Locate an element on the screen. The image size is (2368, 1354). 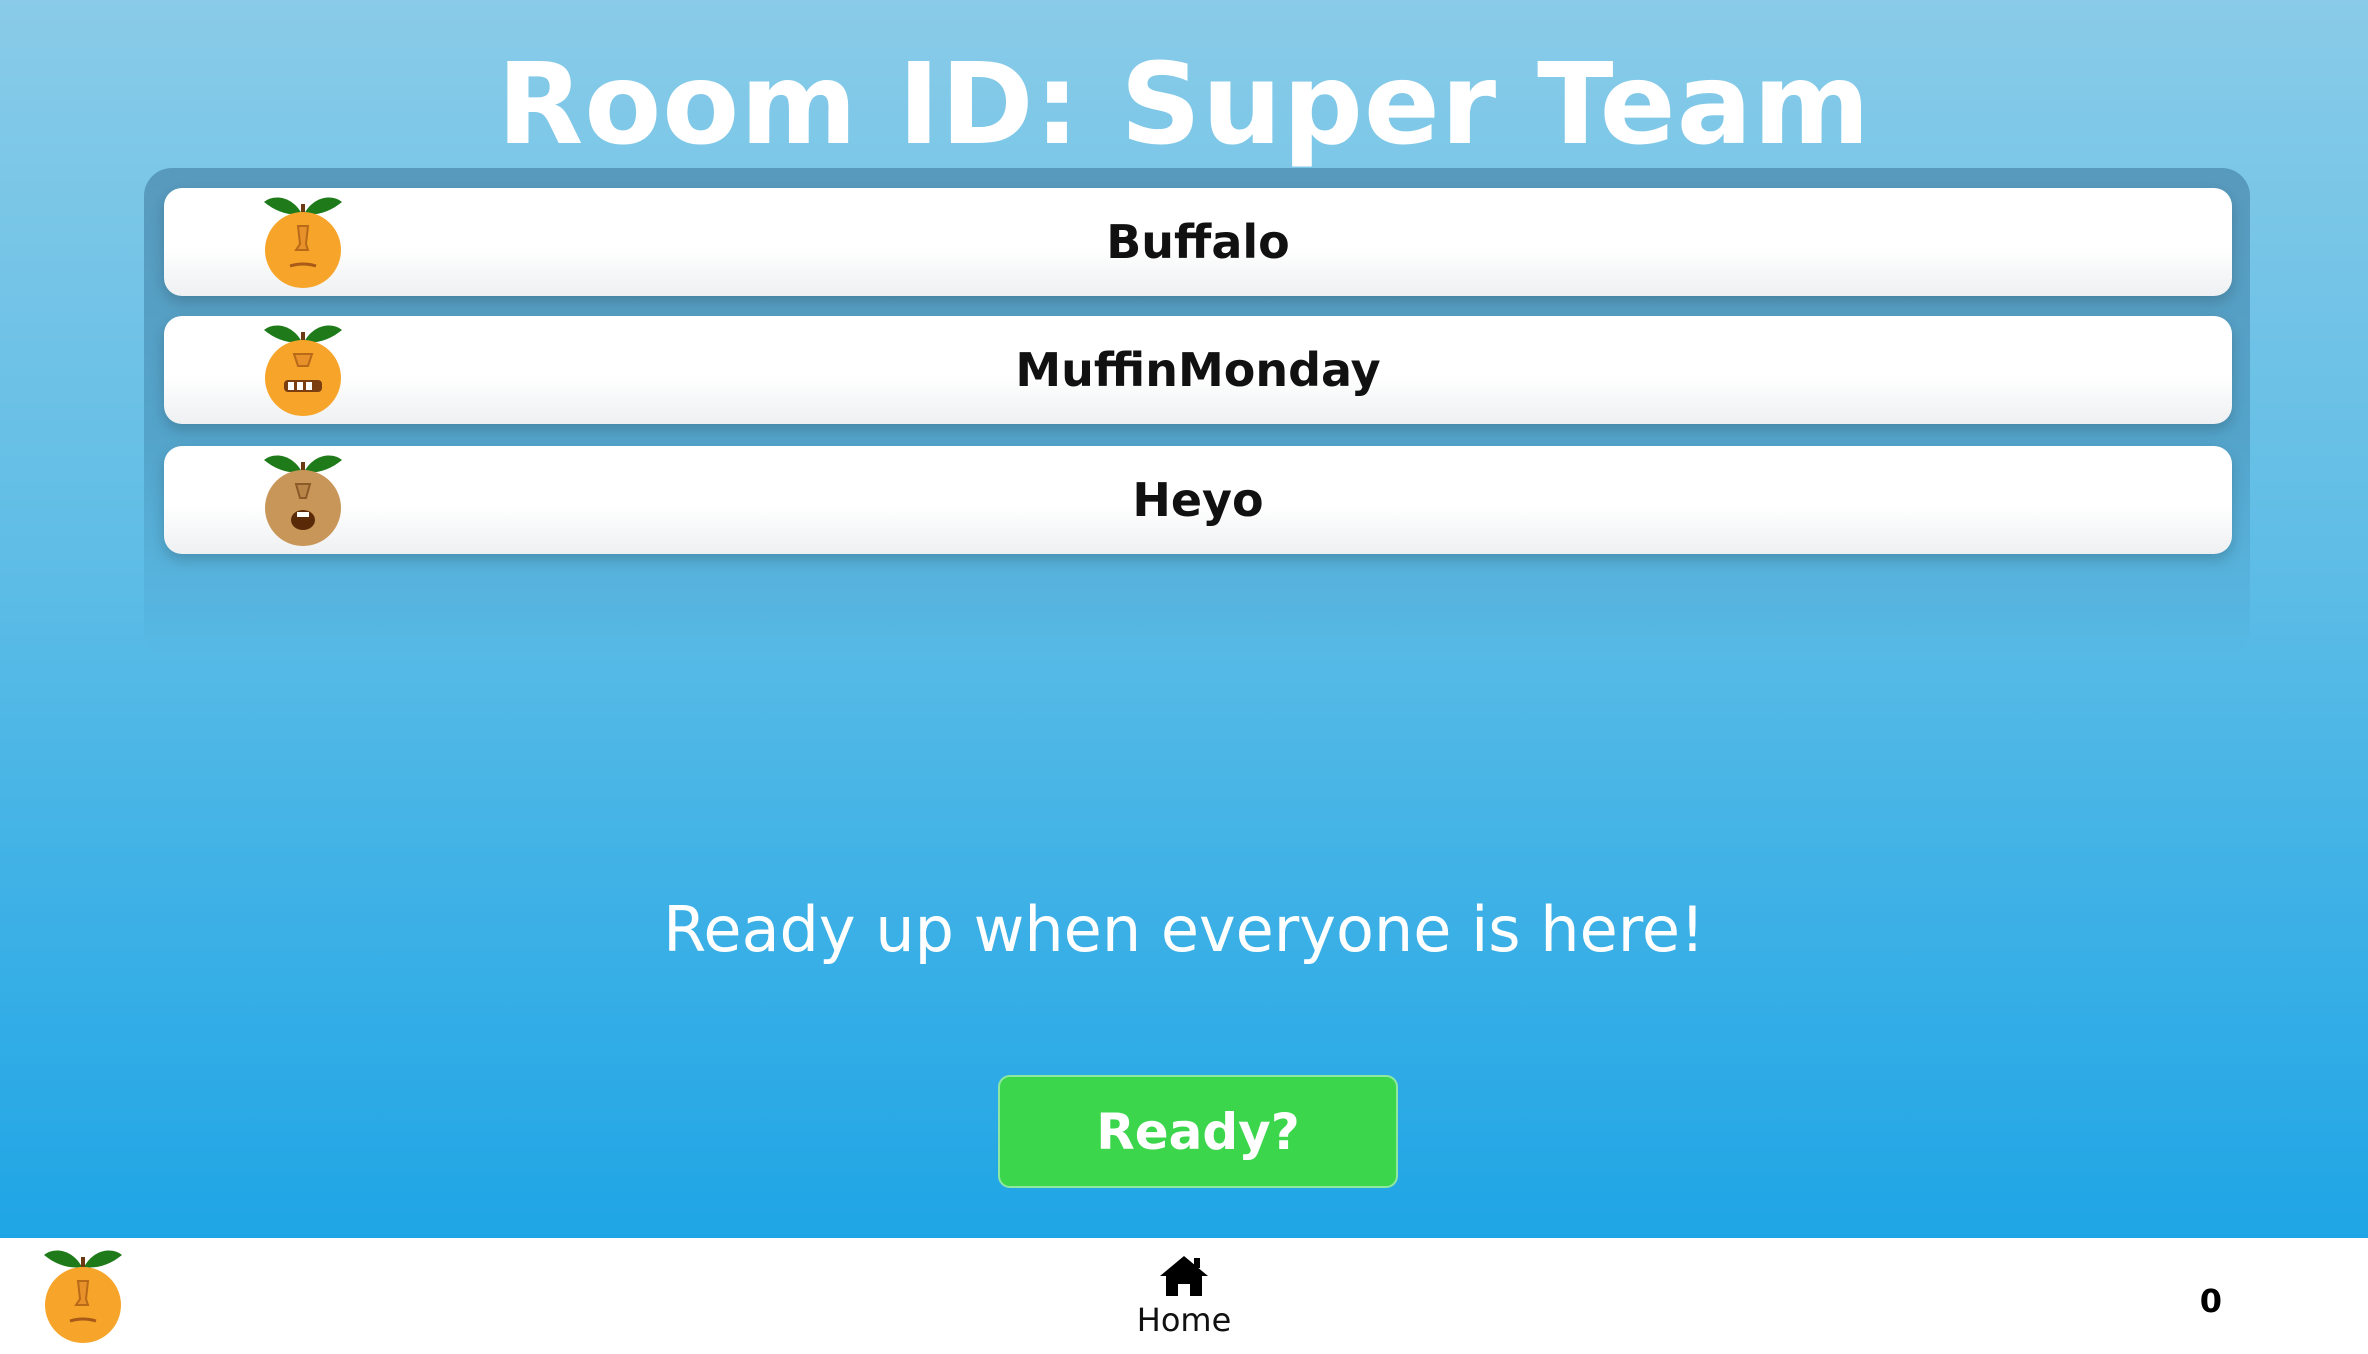
home-nav-link: Home is located at coordinates (1184, 1299).